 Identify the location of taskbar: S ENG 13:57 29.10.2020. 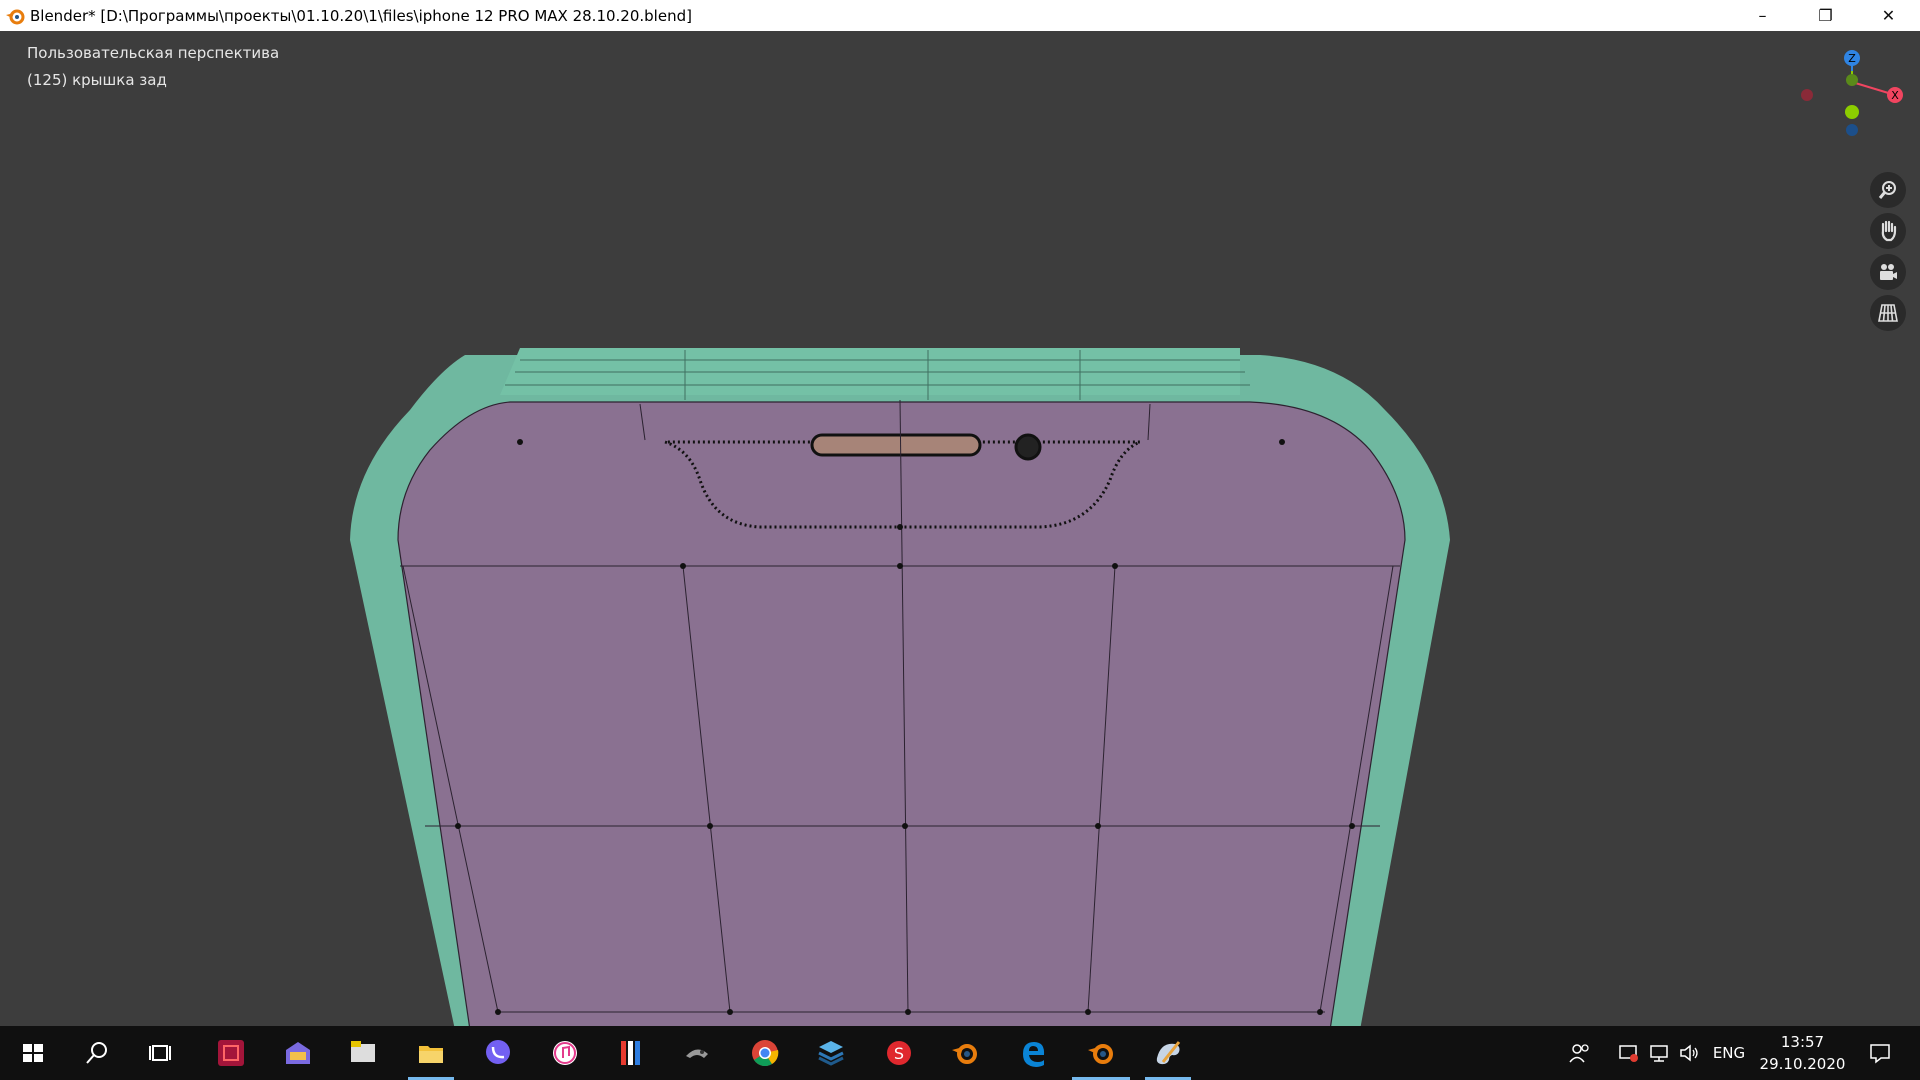
(960, 1053).